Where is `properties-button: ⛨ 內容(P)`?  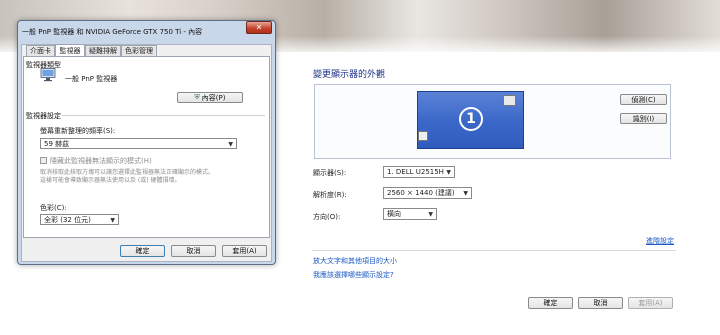 properties-button: ⛨ 內容(P) is located at coordinates (210, 97).